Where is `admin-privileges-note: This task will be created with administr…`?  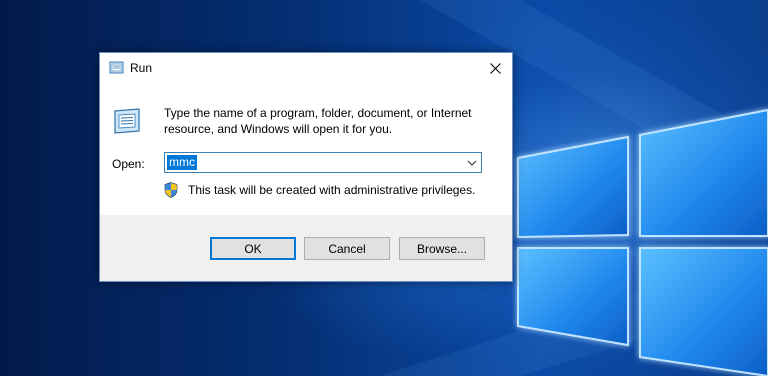 admin-privileges-note: This task will be created with administr… is located at coordinates (332, 190).